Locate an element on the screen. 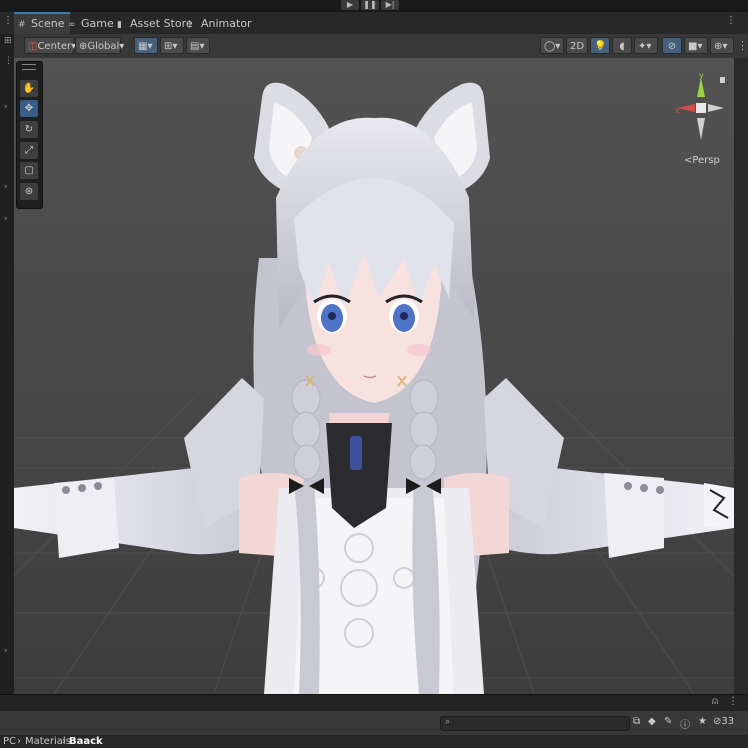 This screenshot has width=748, height=748. draw-mode-dropdown: ◯▾ is located at coordinates (552, 45).